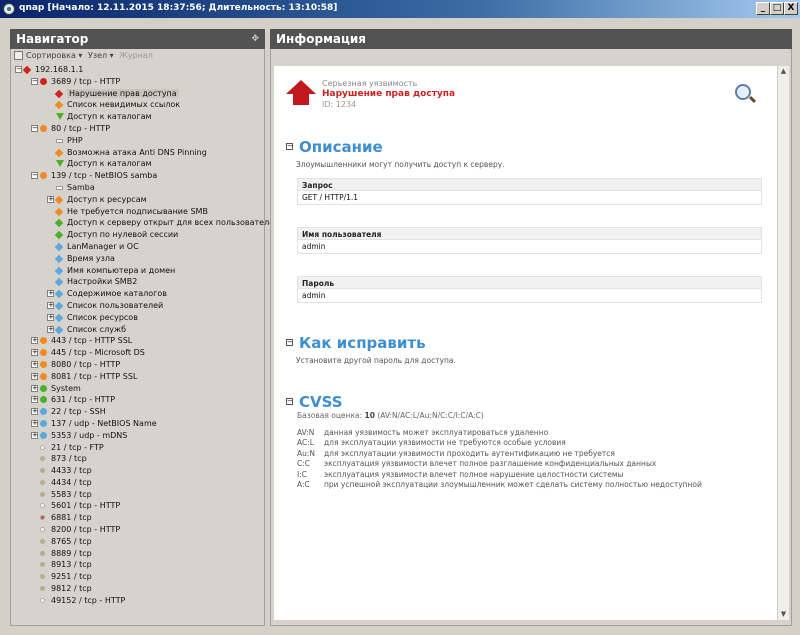  What do you see at coordinates (18, 55) in the screenshot?
I see `sort-icon` at bounding box center [18, 55].